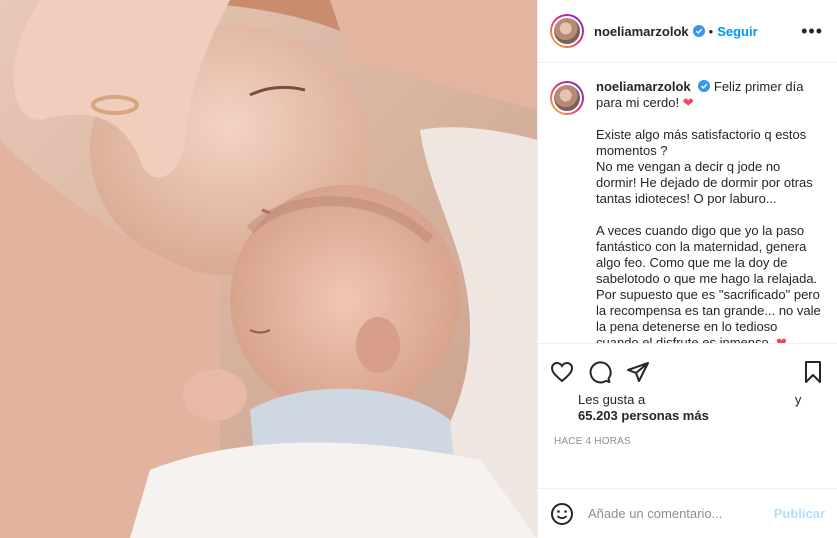 The image size is (837, 538). What do you see at coordinates (812, 31) in the screenshot?
I see `more-icon: •••` at bounding box center [812, 31].